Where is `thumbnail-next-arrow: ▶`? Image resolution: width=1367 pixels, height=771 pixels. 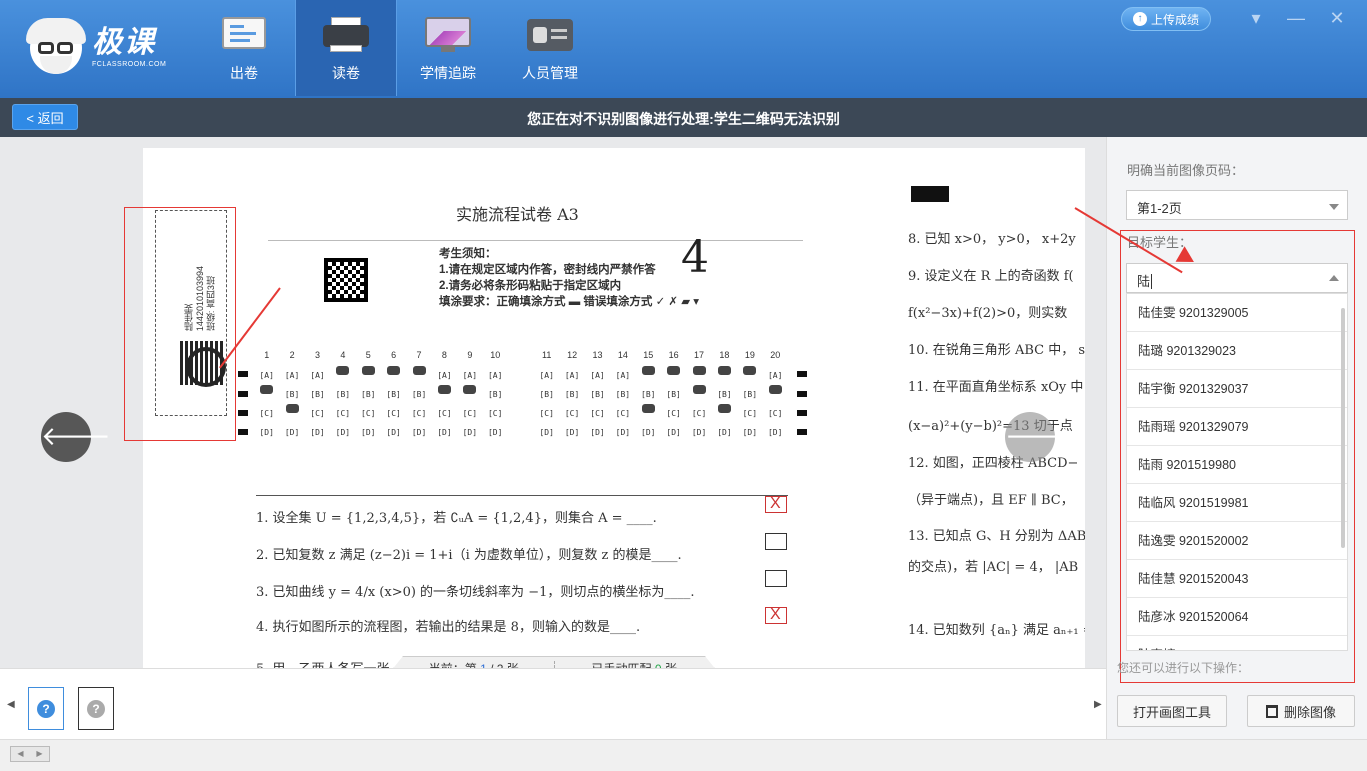 thumbnail-next-arrow: ▶ is located at coordinates (1098, 704).